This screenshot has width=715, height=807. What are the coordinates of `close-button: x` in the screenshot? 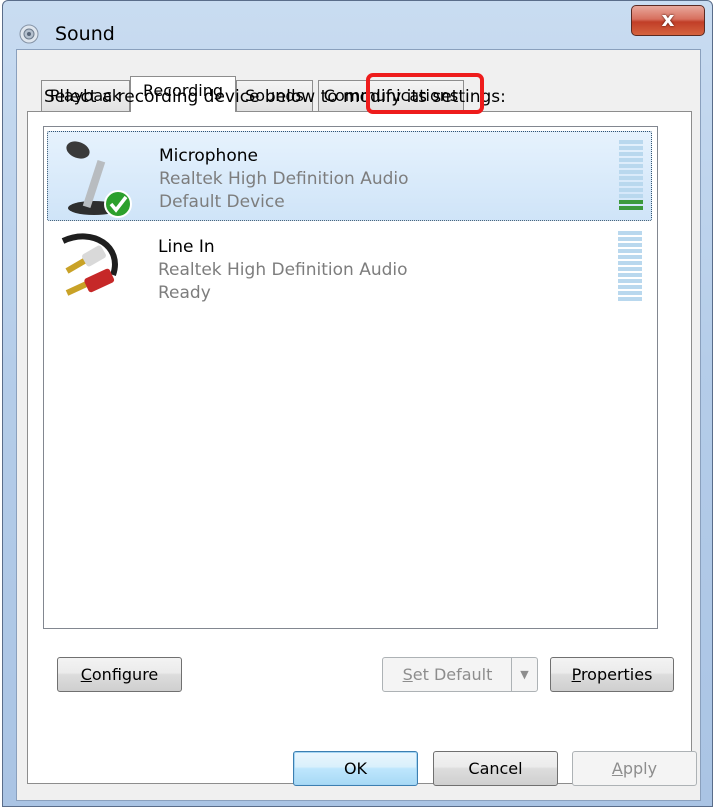 It's located at (668, 20).